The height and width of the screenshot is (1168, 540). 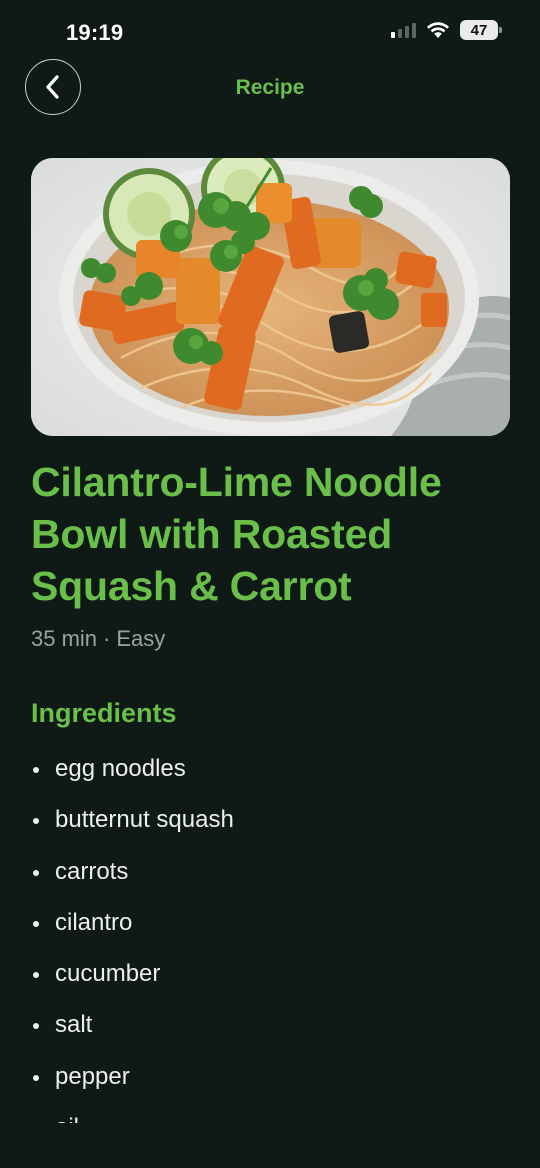 I want to click on recipe-meta: 35 min · Easy, so click(x=98, y=639).